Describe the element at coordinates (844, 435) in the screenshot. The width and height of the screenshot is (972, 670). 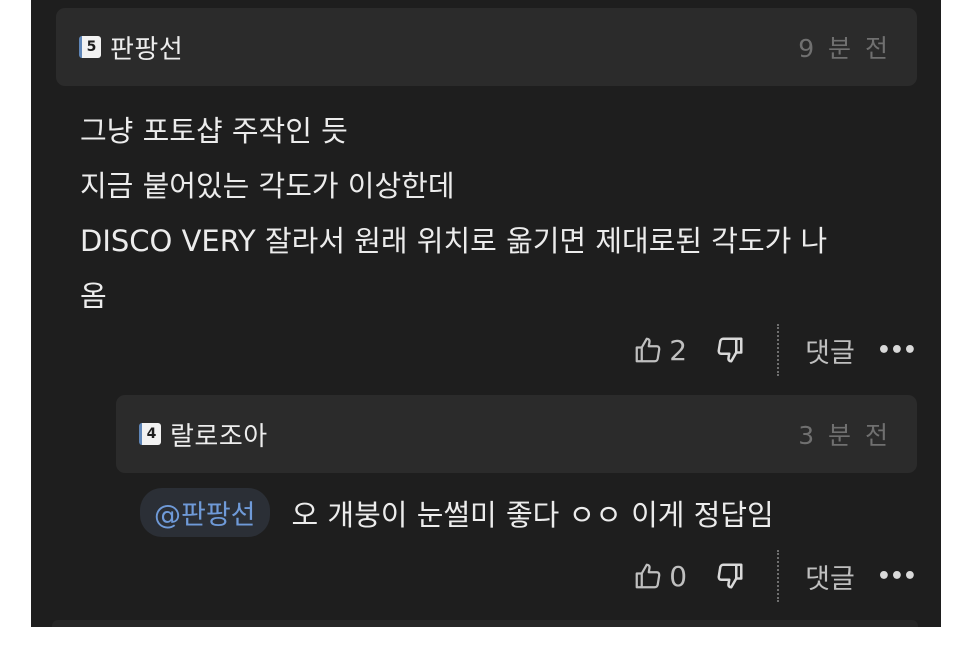
I see `reply-timestamp: 3 분 전` at that location.